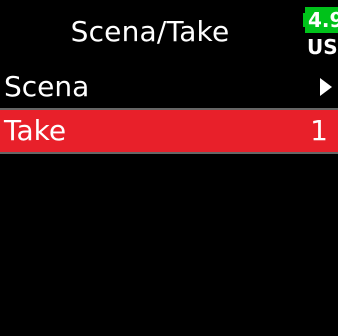 The image size is (338, 336). What do you see at coordinates (319, 130) in the screenshot?
I see `menu-item-value: 1` at bounding box center [319, 130].